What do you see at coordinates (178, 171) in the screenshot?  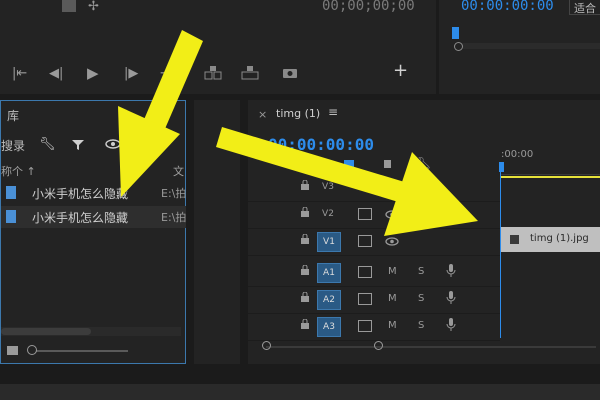 I see `path-column-header: 文` at bounding box center [178, 171].